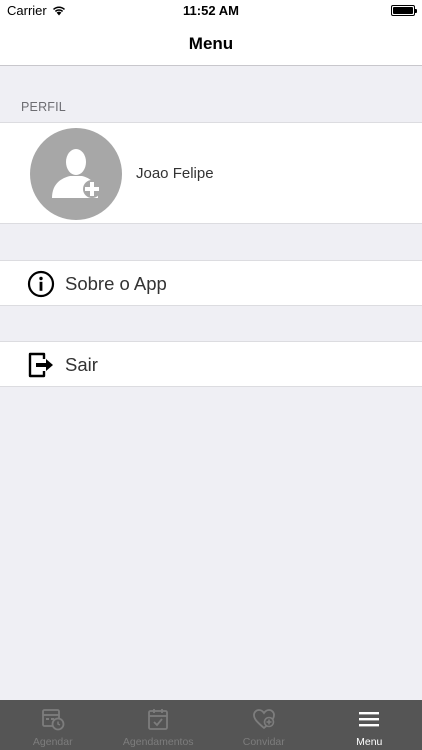 The image size is (422, 750). I want to click on calendar-check-icon, so click(158, 719).